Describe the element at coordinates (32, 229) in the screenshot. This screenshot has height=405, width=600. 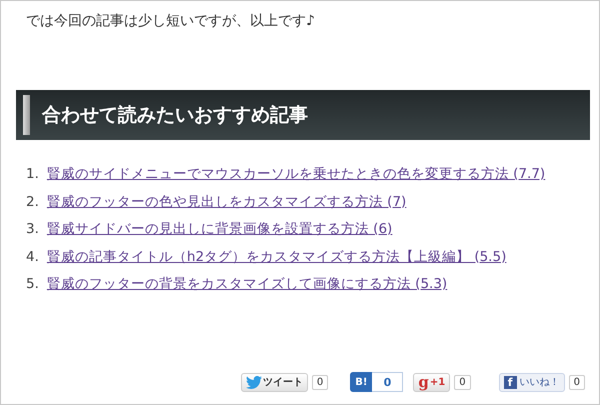
I see `list-number: 3.` at that location.